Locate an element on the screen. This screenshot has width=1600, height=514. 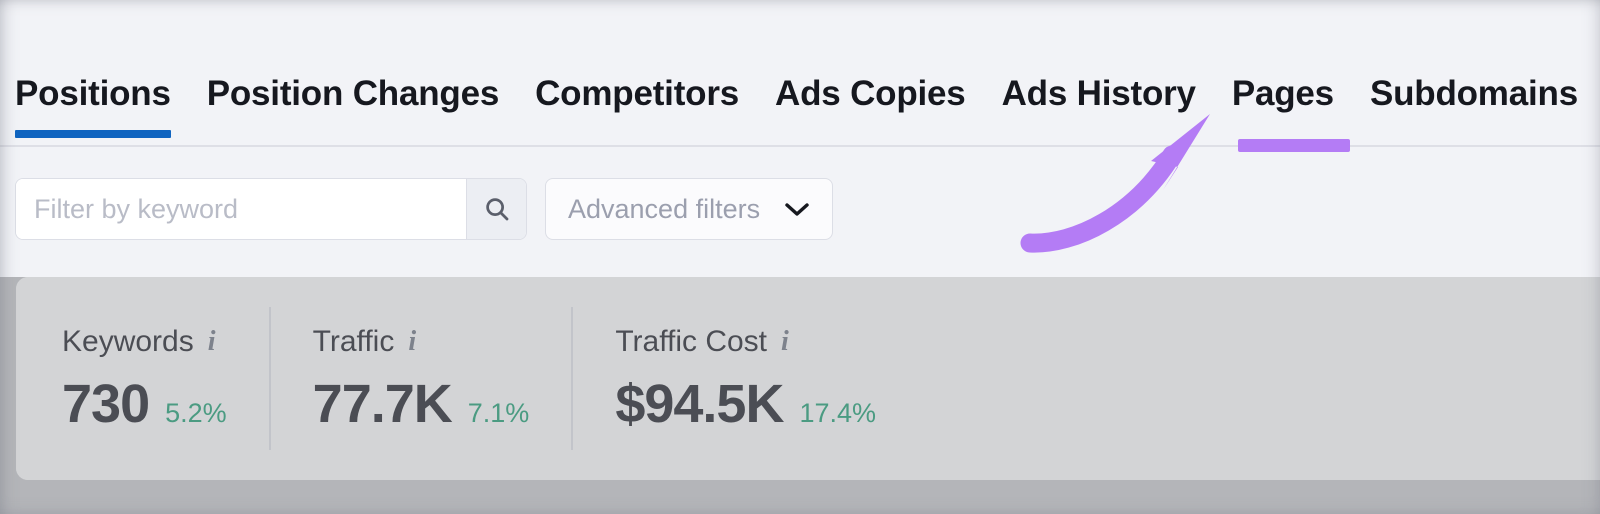
keyword-search-group is located at coordinates (271, 209).